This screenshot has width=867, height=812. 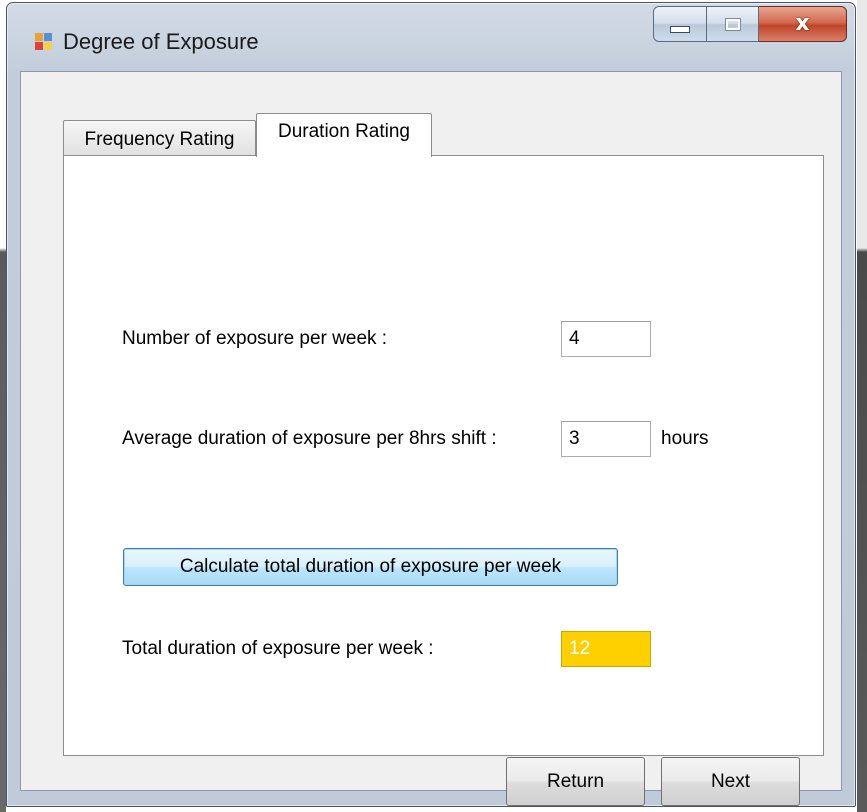 I want to click on maximize-icon, so click(x=732, y=24).